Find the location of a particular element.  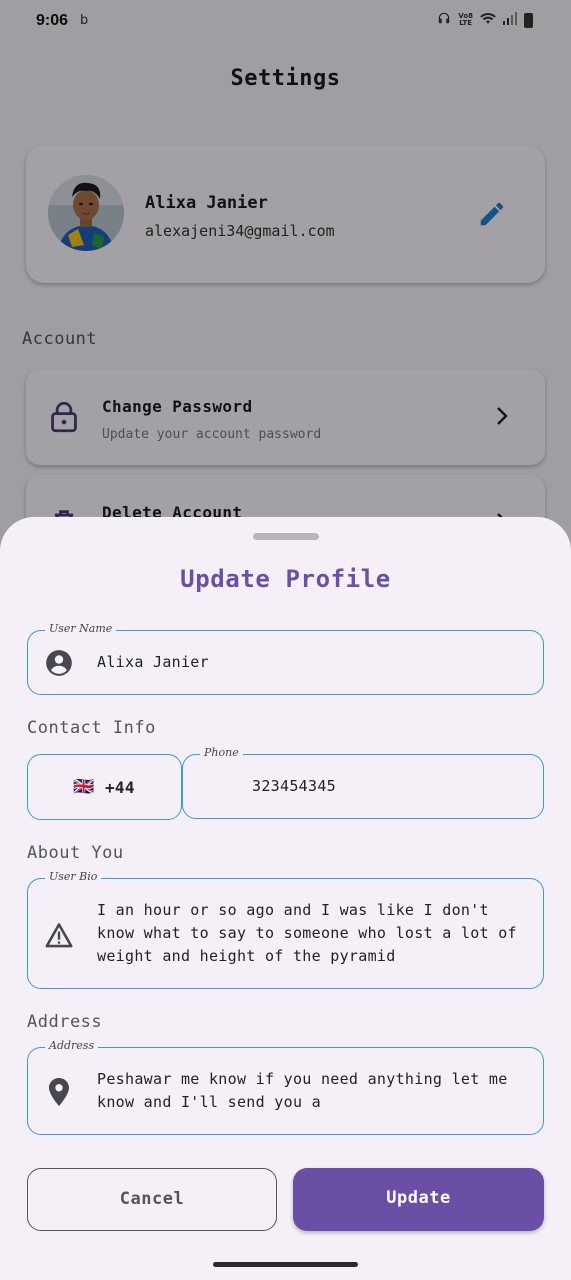

address-label: Address is located at coordinates (72, 1046).